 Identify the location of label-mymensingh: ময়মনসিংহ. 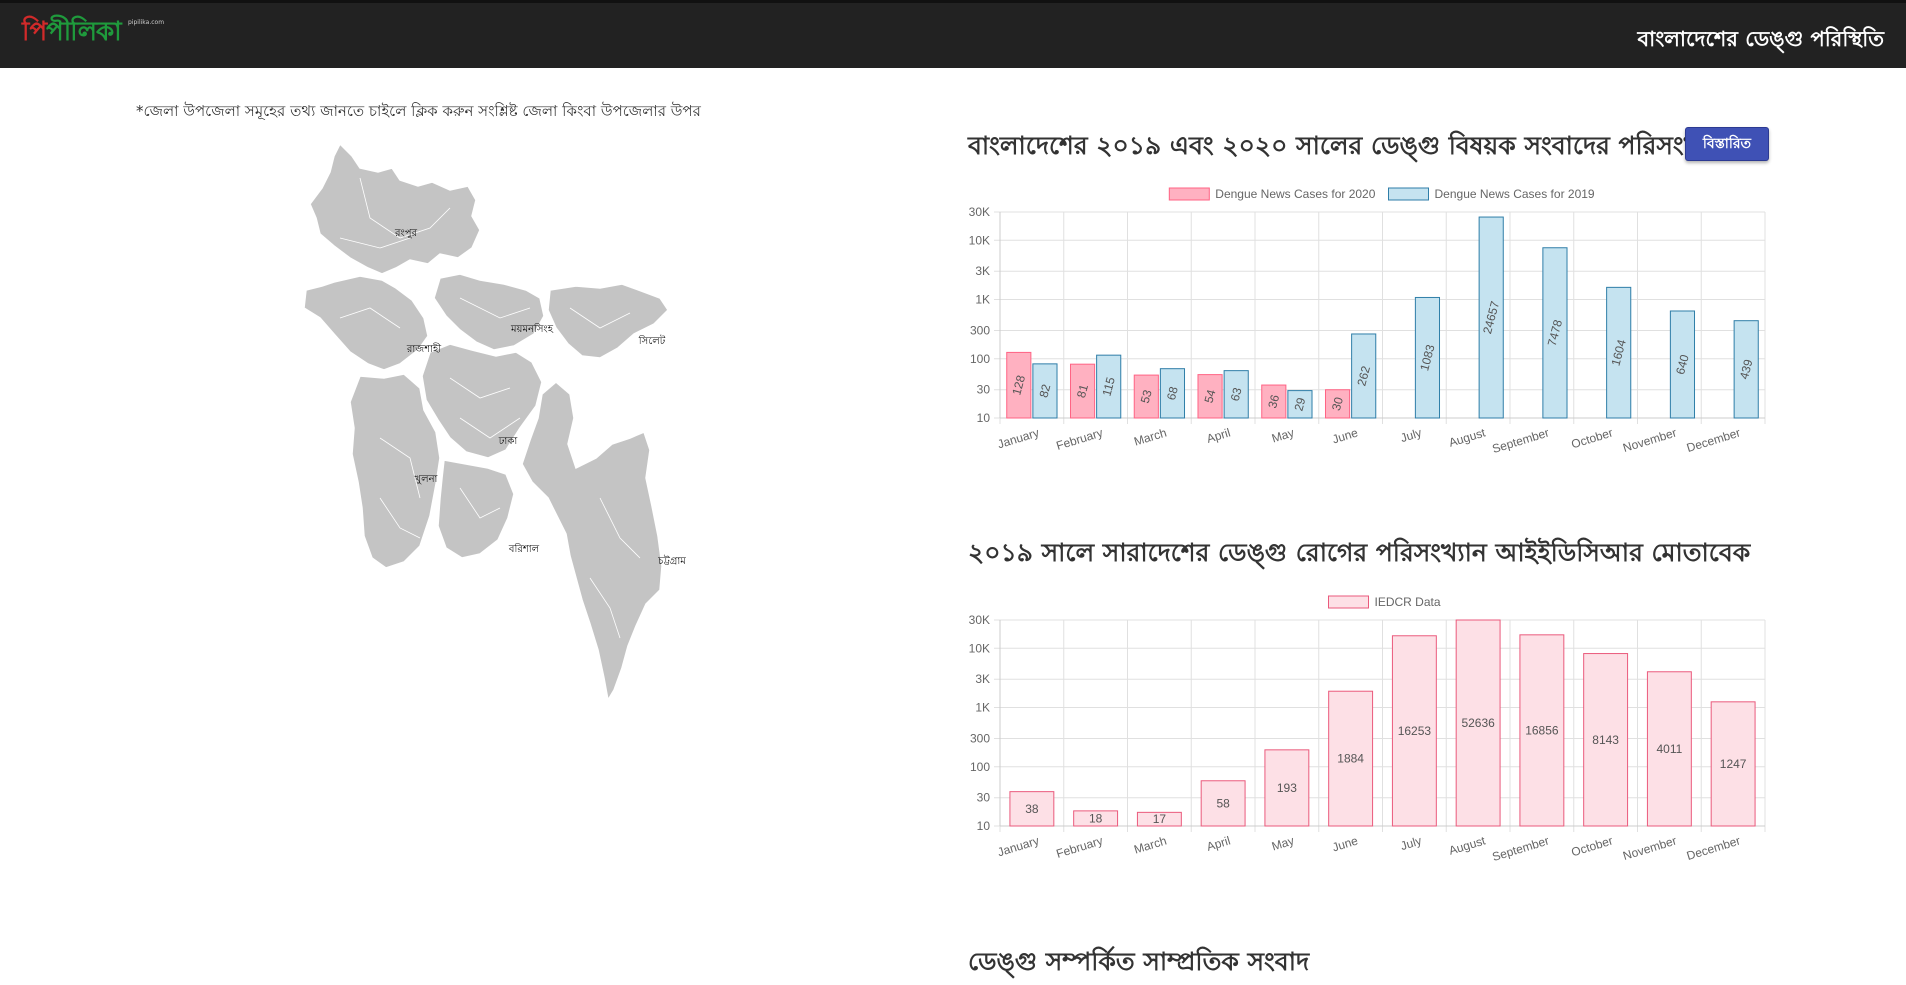
(532, 329).